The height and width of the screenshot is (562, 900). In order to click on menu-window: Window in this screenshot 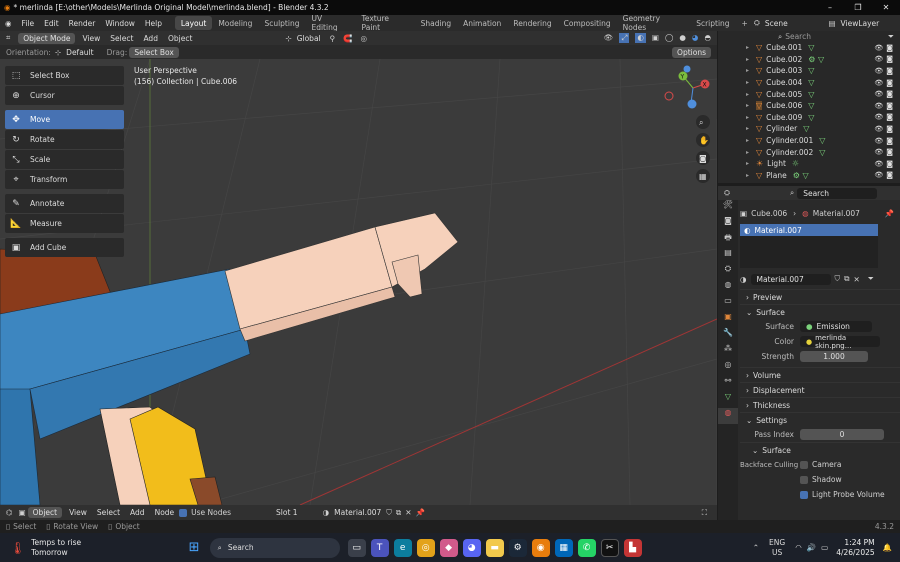, I will do `click(120, 23)`.